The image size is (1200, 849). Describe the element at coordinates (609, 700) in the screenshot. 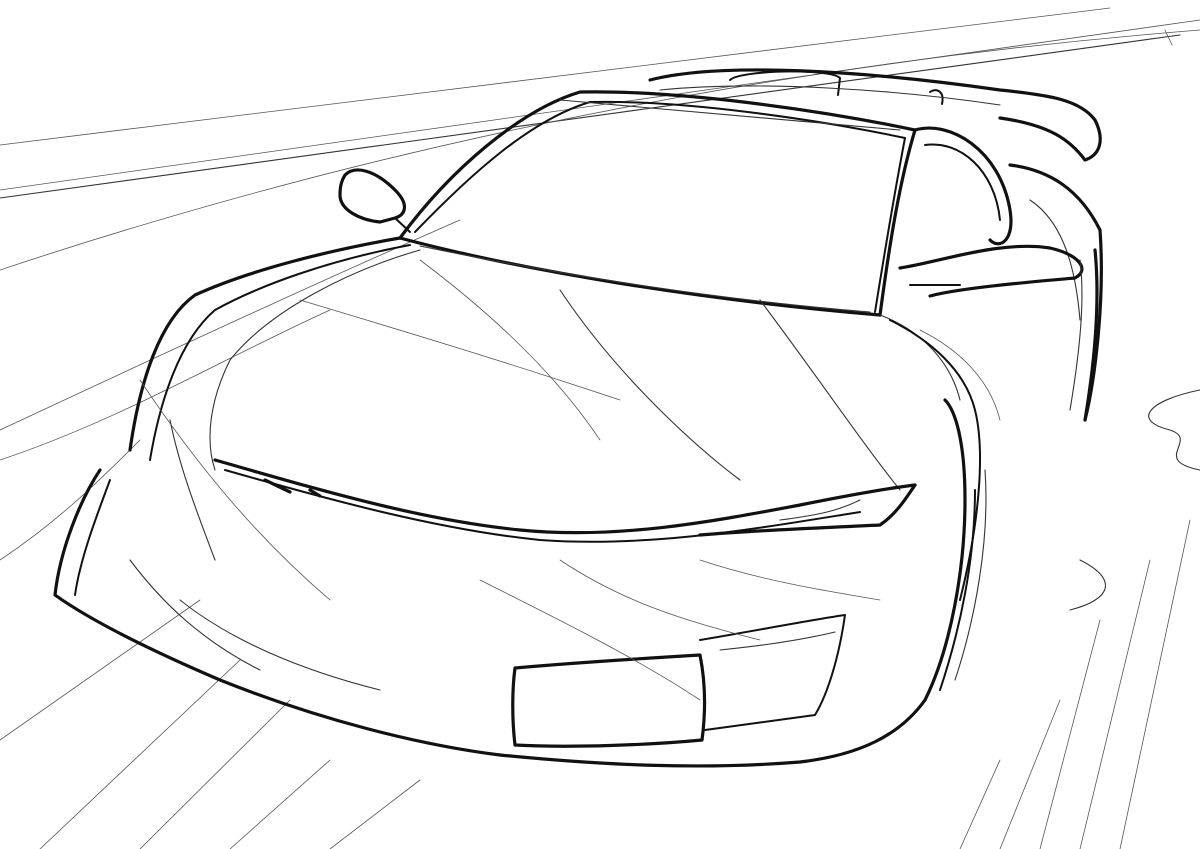

I see `license-plate` at that location.